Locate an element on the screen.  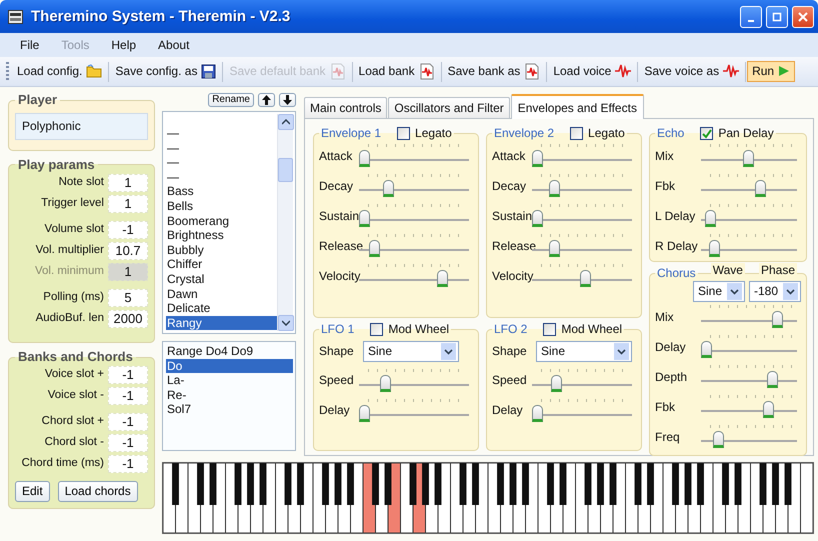
list-item: Do is located at coordinates (229, 366).